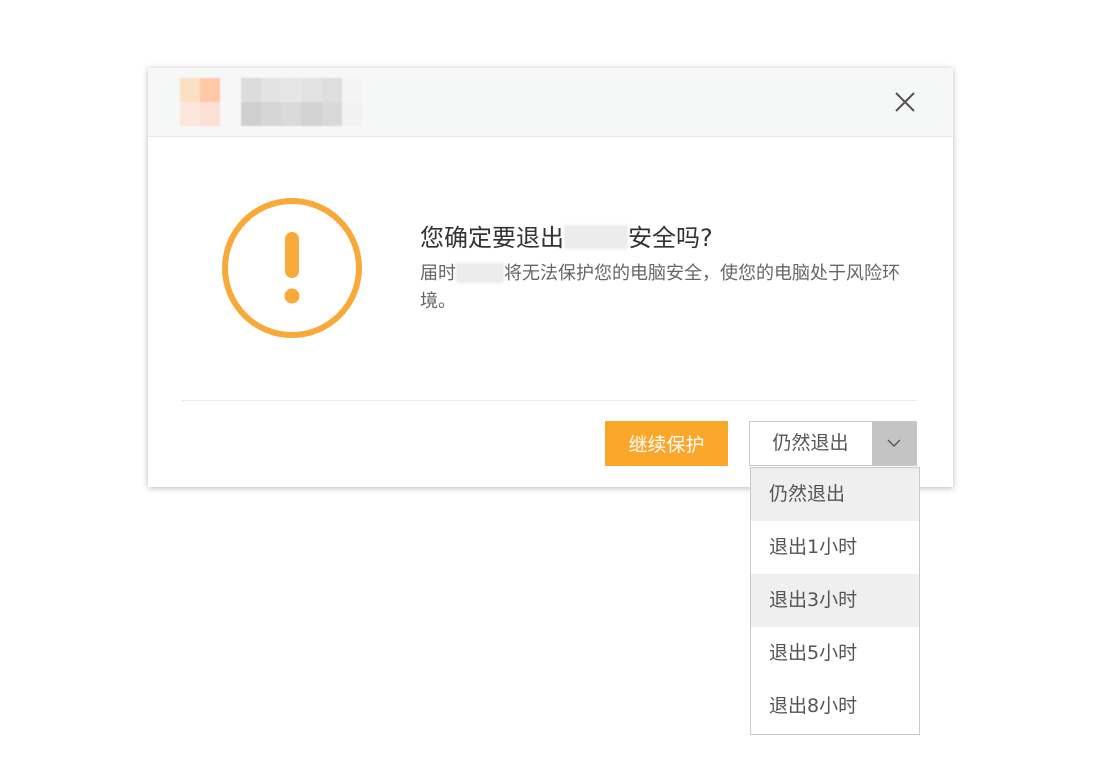 Image resolution: width=1112 pixels, height=777 pixels. Describe the element at coordinates (438, 273) in the screenshot. I see `message-body-part-1: 届时` at that location.